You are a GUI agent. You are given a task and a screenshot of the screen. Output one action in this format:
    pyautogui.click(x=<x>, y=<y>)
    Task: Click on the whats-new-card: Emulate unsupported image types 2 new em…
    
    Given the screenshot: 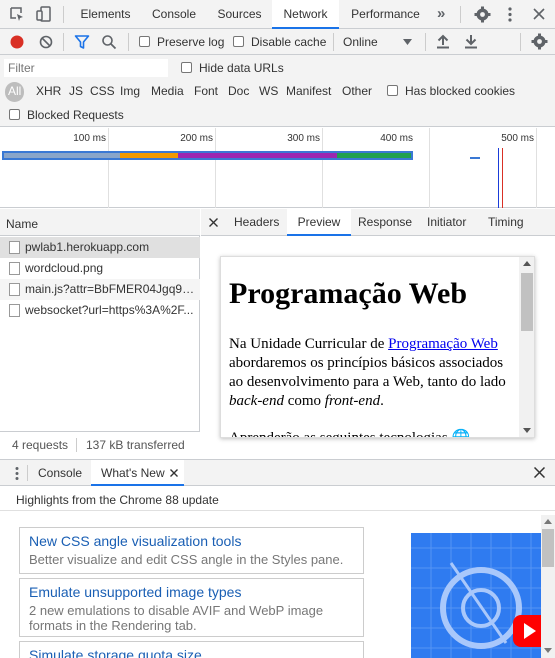 What is the action you would take?
    pyautogui.click(x=191, y=607)
    